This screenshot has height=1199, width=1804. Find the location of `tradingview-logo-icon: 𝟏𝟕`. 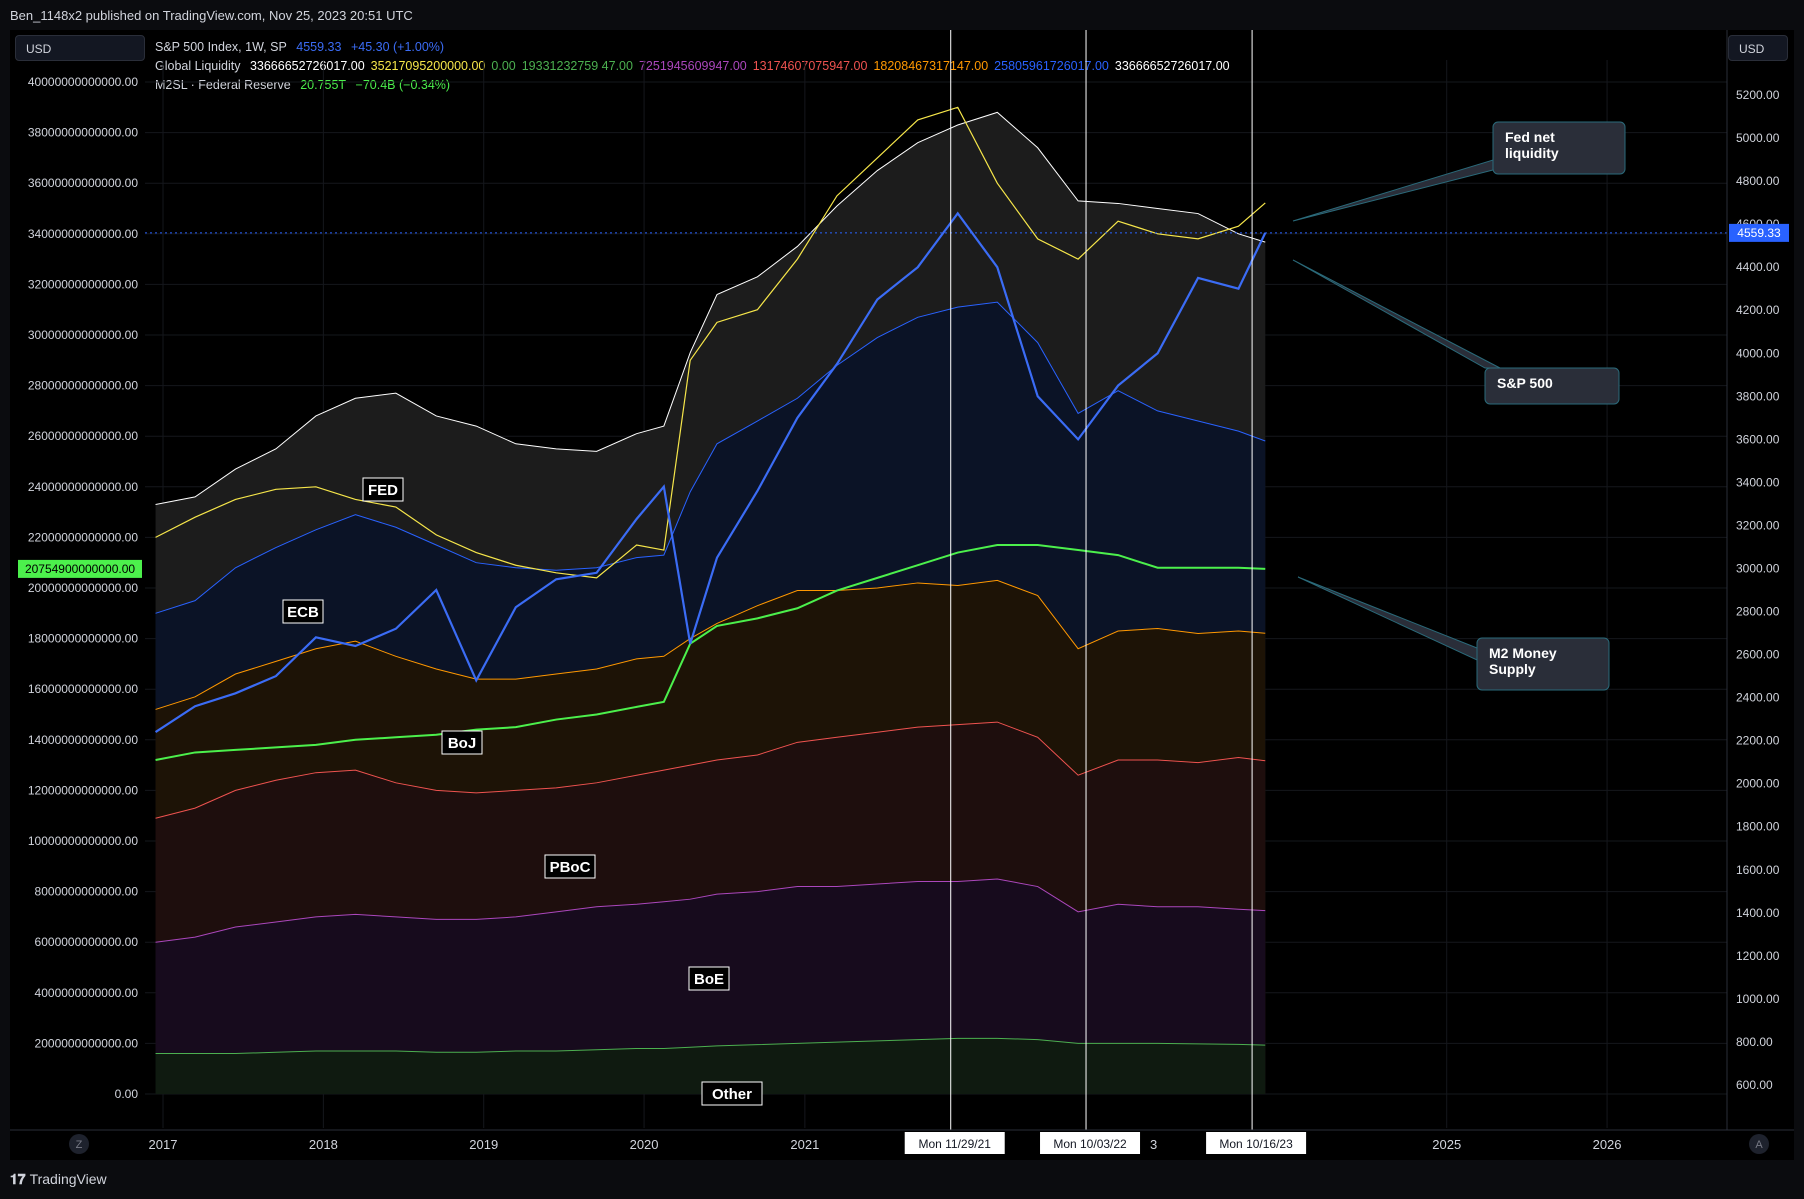

tradingview-logo-icon: 𝟏𝟕 is located at coordinates (18, 1179).